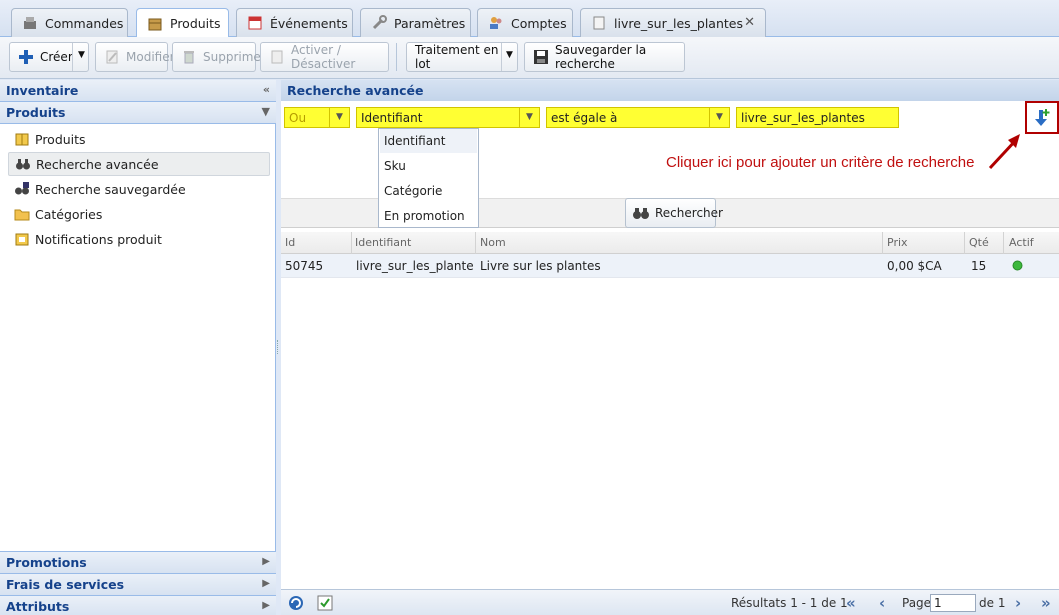  I want to click on tab-evenements: Événements, so click(294, 22).